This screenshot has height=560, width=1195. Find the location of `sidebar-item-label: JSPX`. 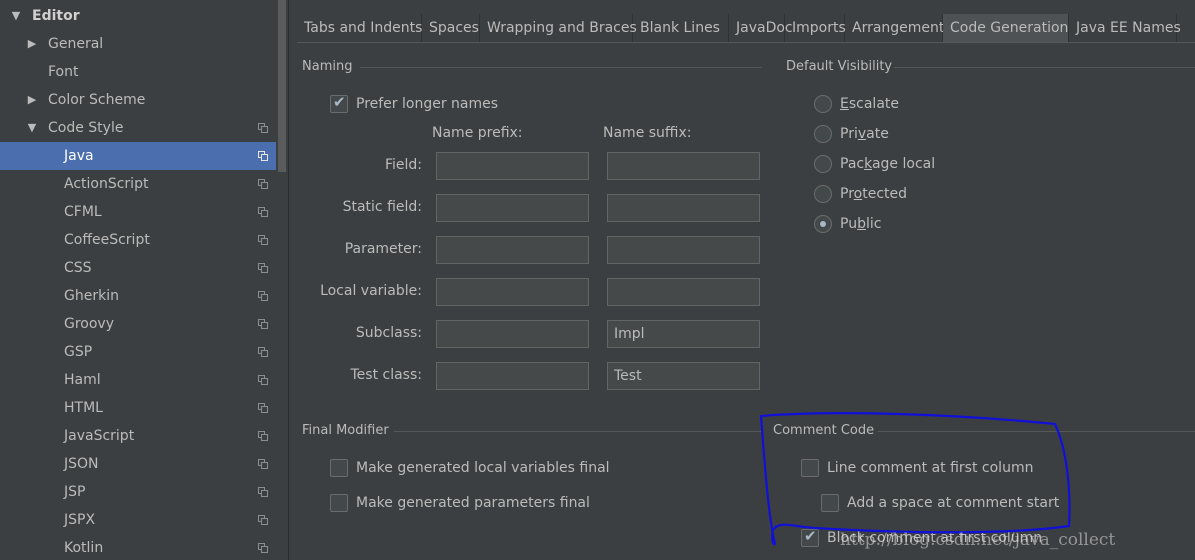

sidebar-item-label: JSPX is located at coordinates (80, 520).